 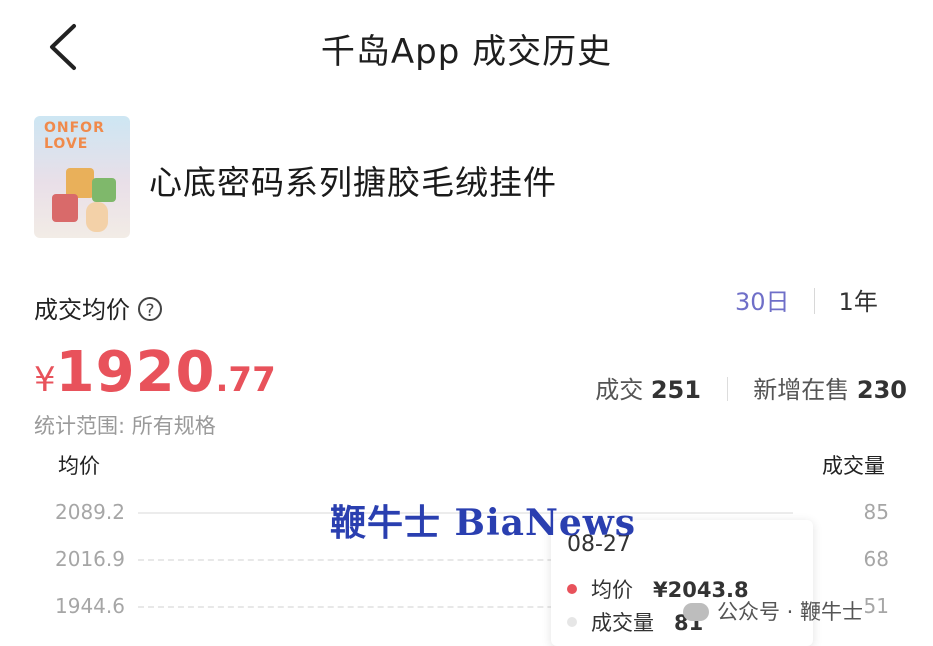 What do you see at coordinates (696, 612) in the screenshot?
I see `wechat-icon` at bounding box center [696, 612].